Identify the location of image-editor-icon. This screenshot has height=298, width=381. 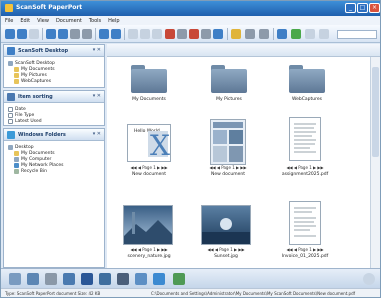
(141, 279).